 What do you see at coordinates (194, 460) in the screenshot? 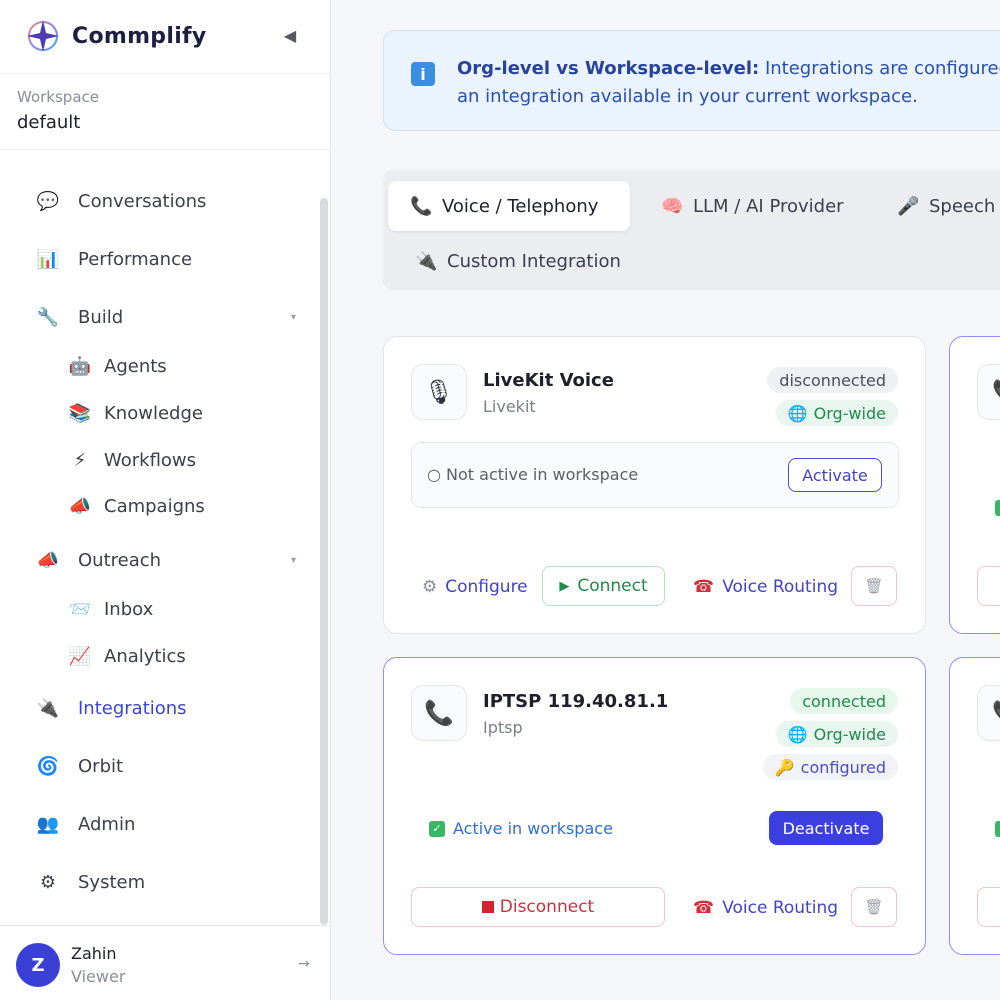
I see `sidebar-item-workflows: ⚡ Workflows` at bounding box center [194, 460].